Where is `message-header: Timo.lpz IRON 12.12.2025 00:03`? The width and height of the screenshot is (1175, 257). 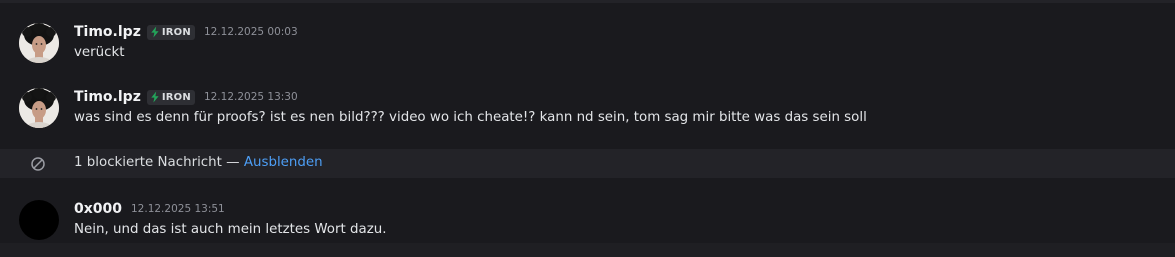 message-header: Timo.lpz IRON 12.12.2025 00:03 is located at coordinates (186, 32).